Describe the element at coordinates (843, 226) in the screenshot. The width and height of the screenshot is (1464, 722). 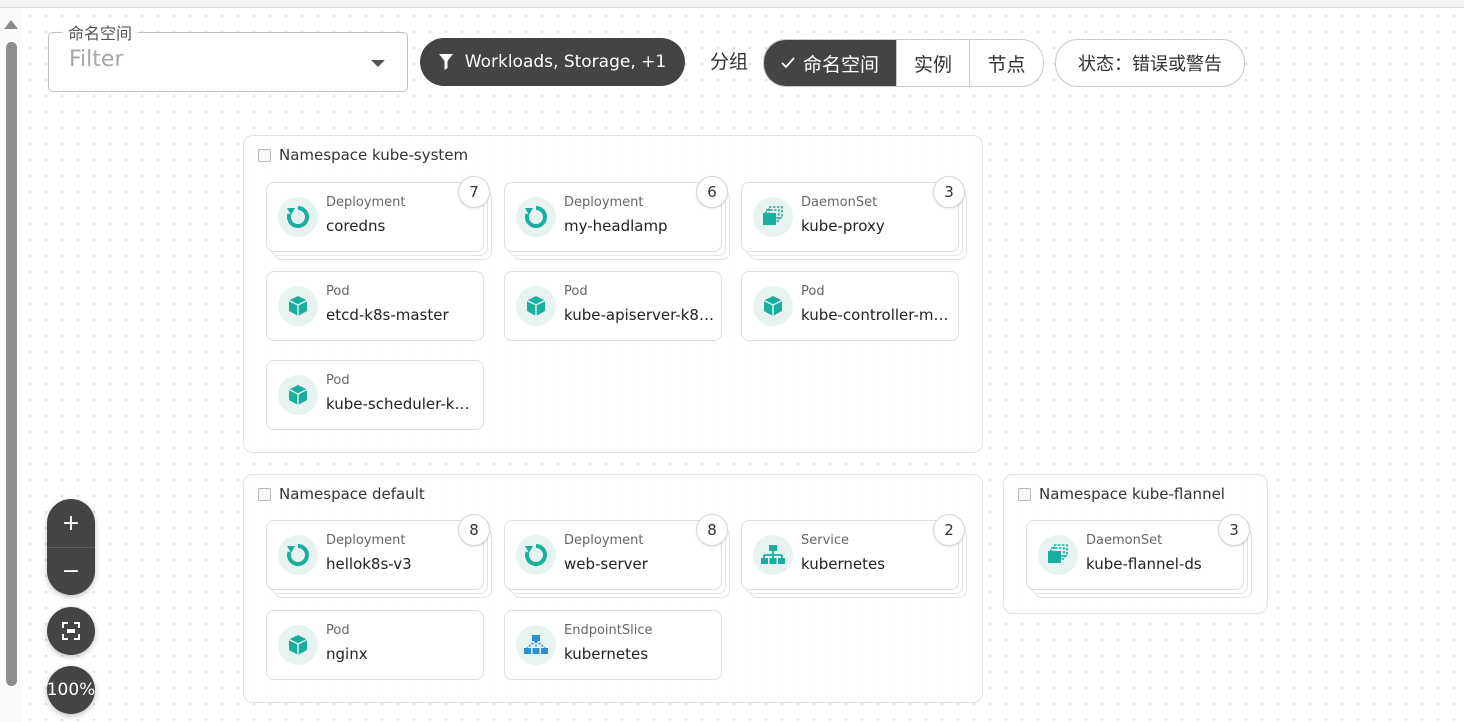
I see `node-name: kube-proxy` at that location.